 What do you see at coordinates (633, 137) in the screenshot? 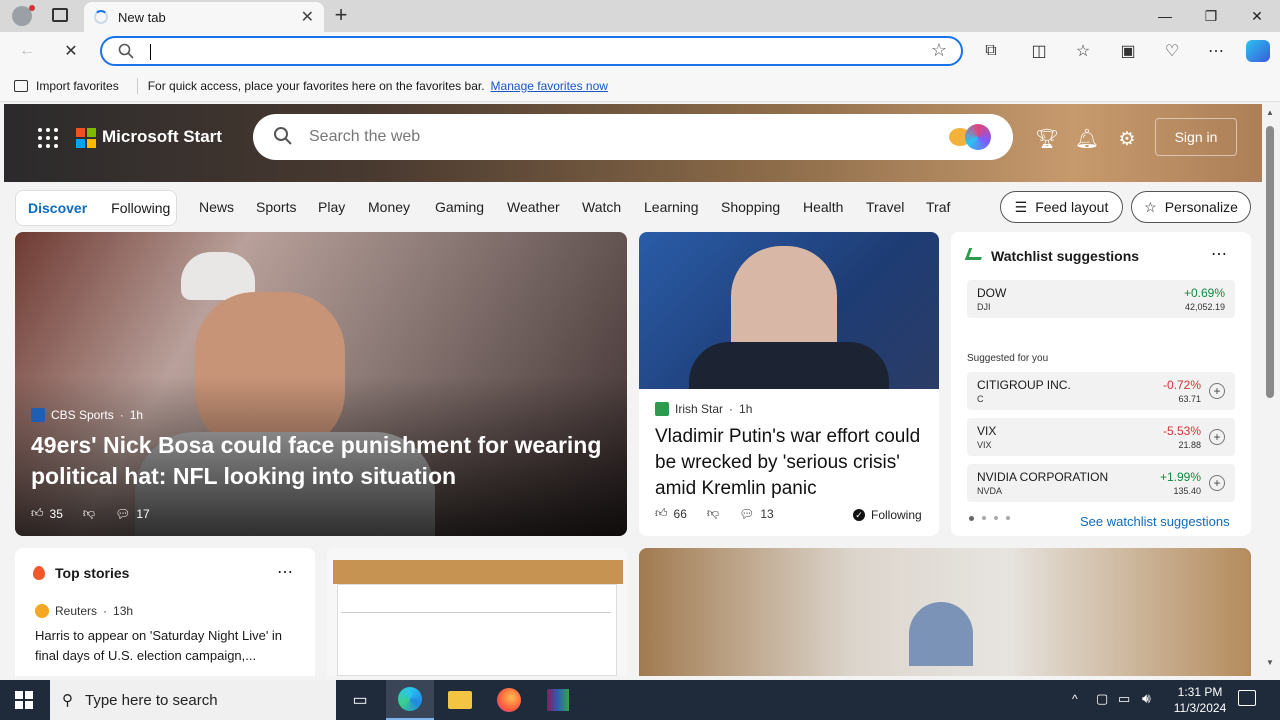
I see `web-search-box: Search the web` at bounding box center [633, 137].